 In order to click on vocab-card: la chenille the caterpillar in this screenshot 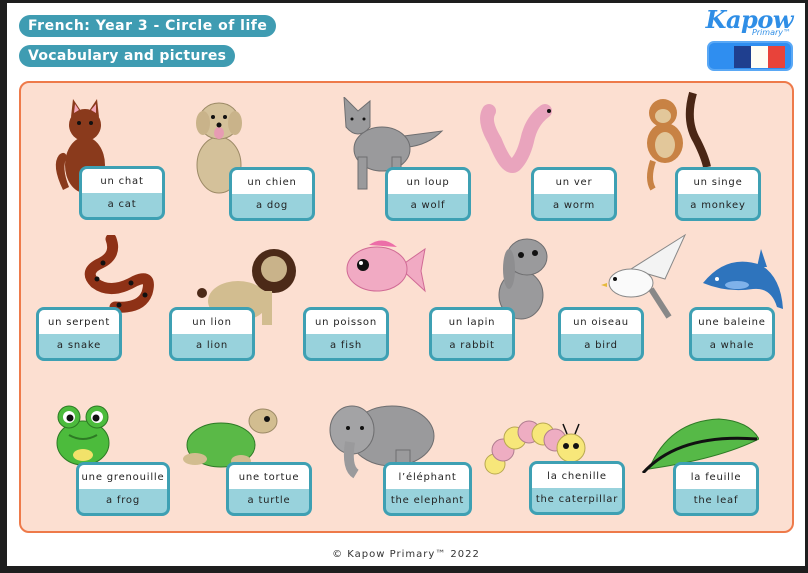, I will do `click(577, 488)`.